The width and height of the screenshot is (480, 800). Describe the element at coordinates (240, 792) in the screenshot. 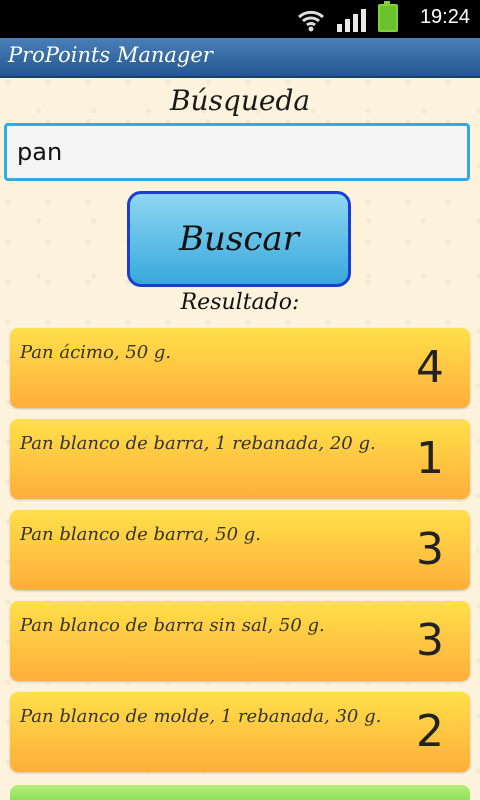

I see `list-item-partial` at that location.